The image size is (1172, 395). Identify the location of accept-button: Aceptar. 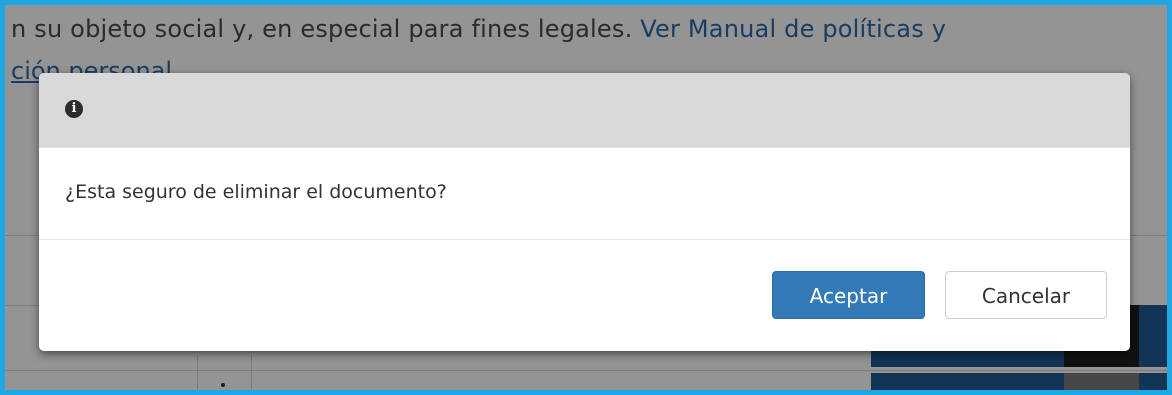
(848, 295).